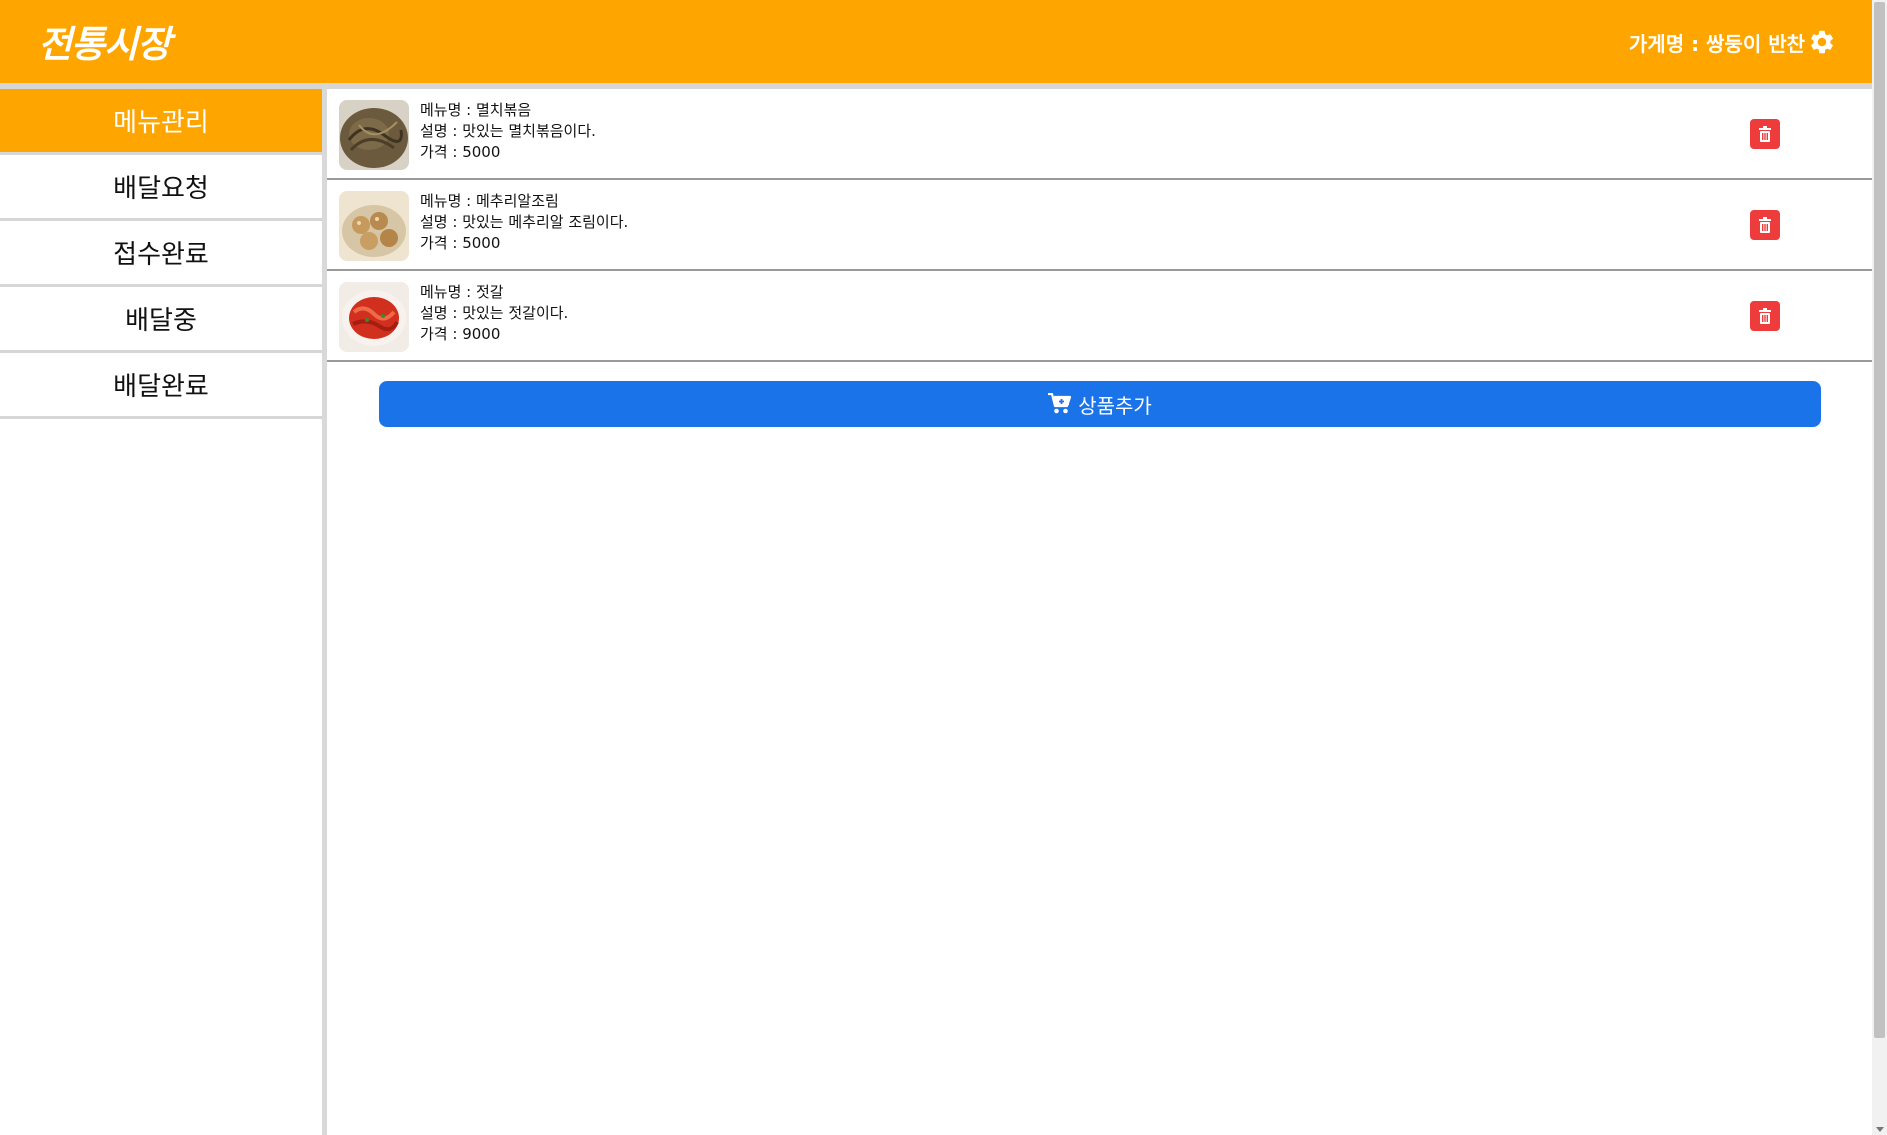  I want to click on add-product-button: 상품추가, so click(1100, 404).